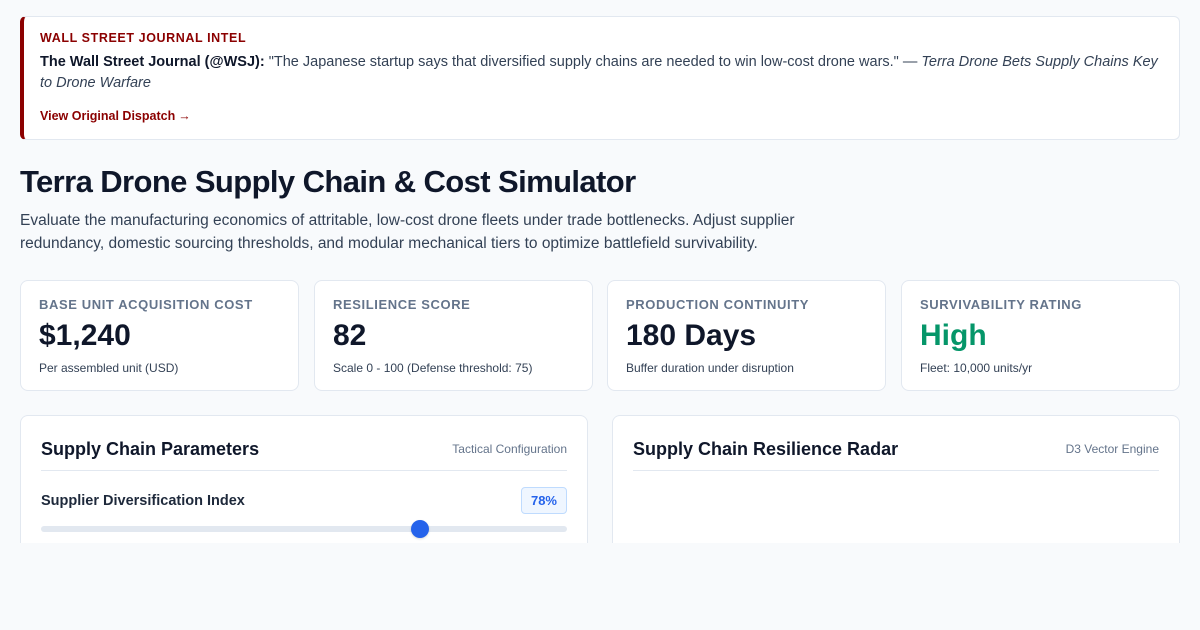  What do you see at coordinates (509, 449) in the screenshot?
I see `panel-tag: Tactical Configuration` at bounding box center [509, 449].